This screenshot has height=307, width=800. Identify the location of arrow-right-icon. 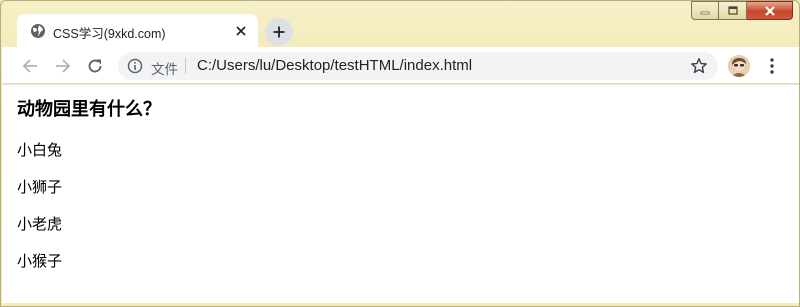
(63, 66).